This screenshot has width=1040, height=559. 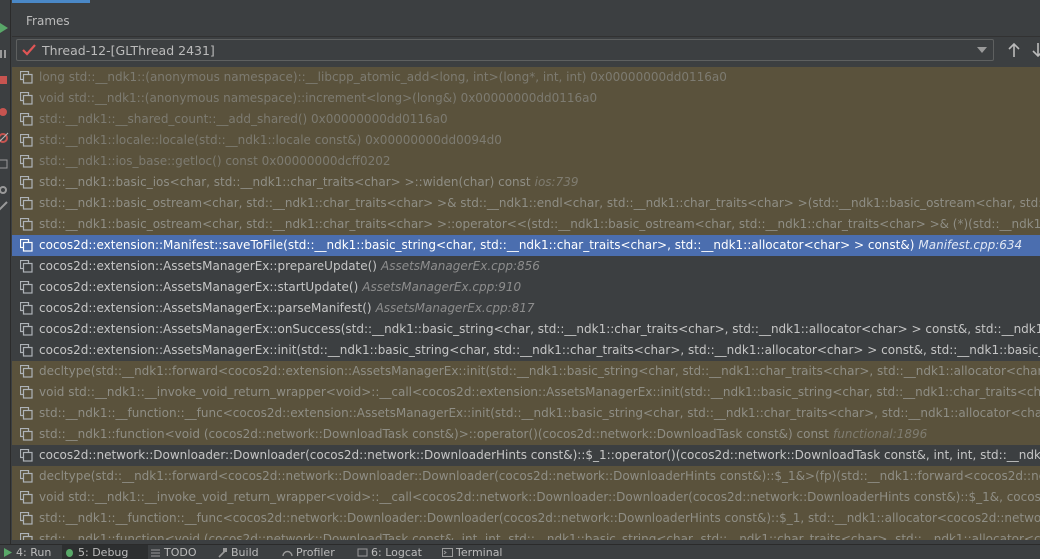 I want to click on bug-icon, so click(x=69, y=553).